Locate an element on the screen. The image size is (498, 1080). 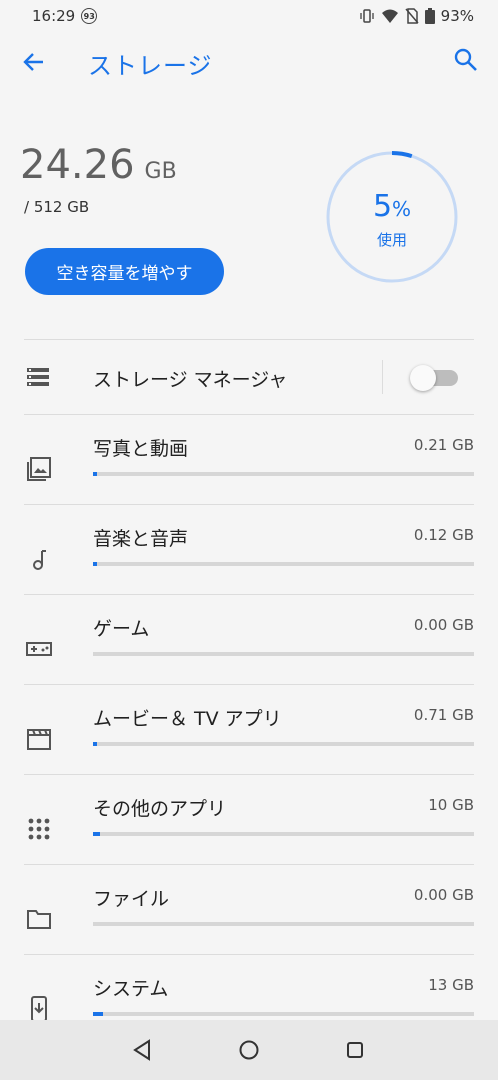
category-row-music: 音楽と音声 0.12 GB is located at coordinates (249, 549).